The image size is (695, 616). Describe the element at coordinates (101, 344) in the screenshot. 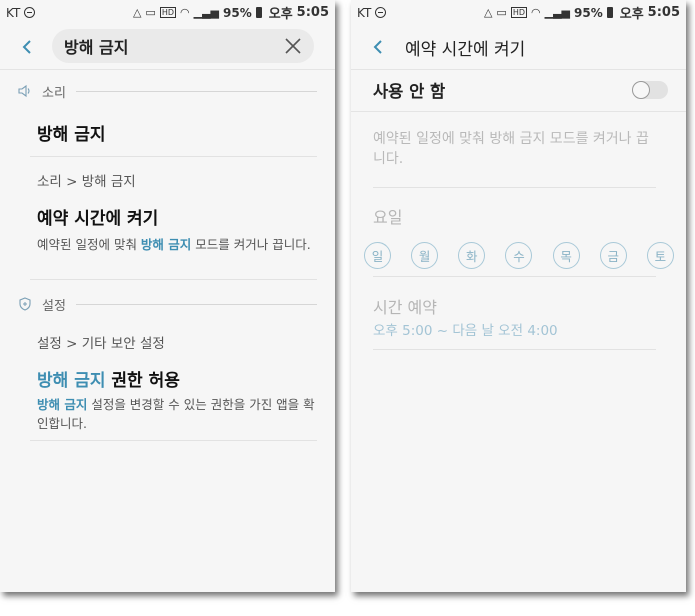

I see `breadcrumb: 설정 > 기타 보안 설정` at that location.